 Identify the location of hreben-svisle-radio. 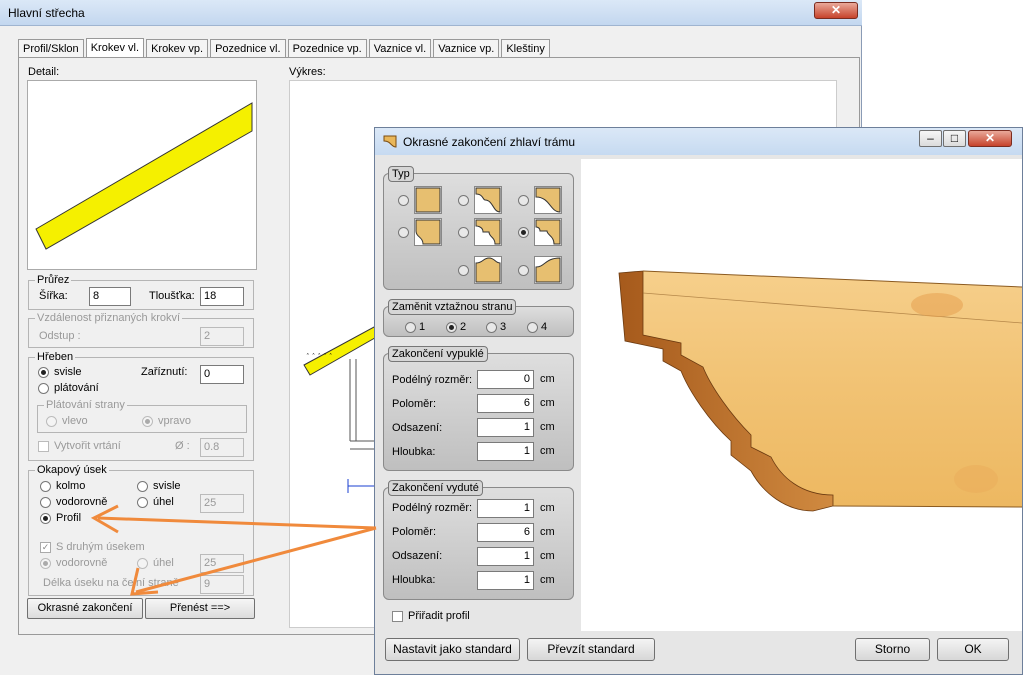
(43, 372).